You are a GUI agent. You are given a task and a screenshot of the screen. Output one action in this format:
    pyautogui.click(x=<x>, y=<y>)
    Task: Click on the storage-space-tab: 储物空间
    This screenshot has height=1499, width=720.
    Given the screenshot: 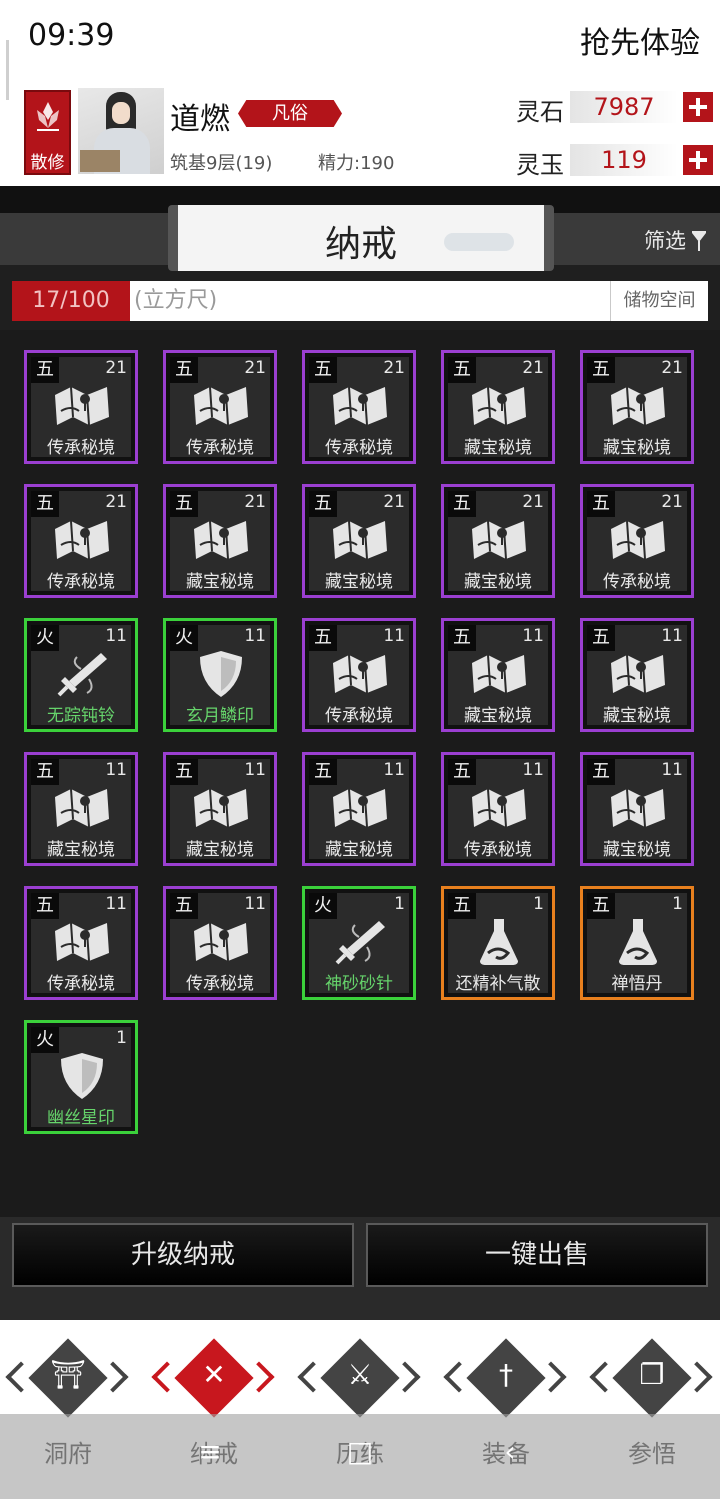 What is the action you would take?
    pyautogui.click(x=659, y=301)
    